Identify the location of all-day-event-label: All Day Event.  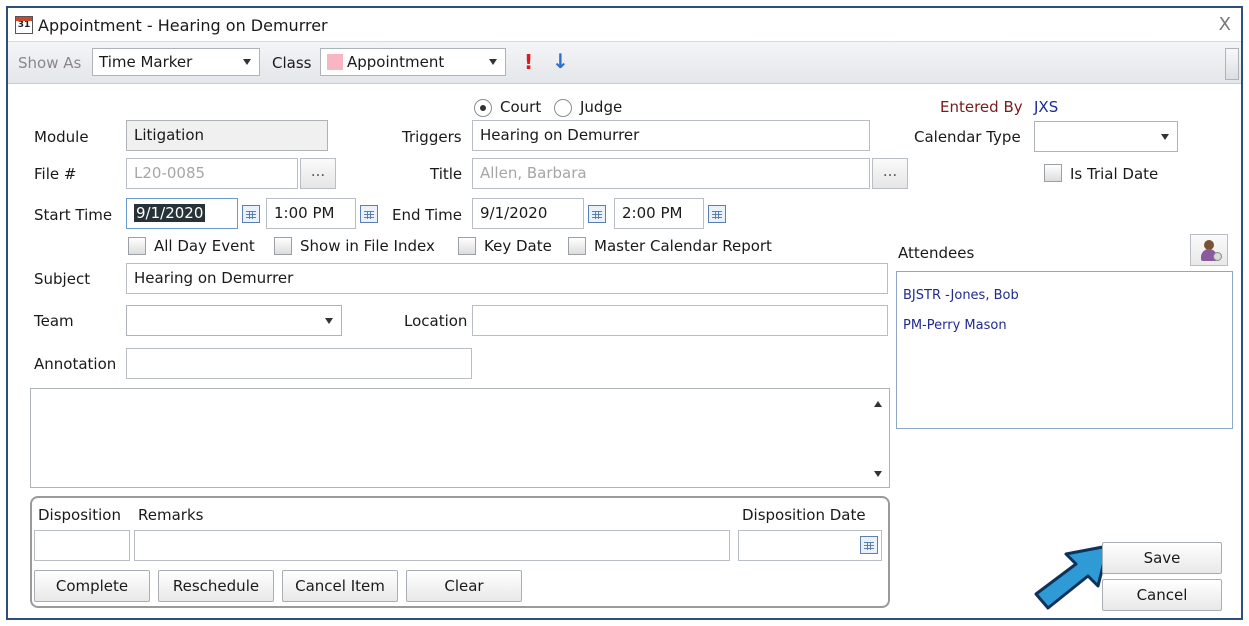
(204, 246).